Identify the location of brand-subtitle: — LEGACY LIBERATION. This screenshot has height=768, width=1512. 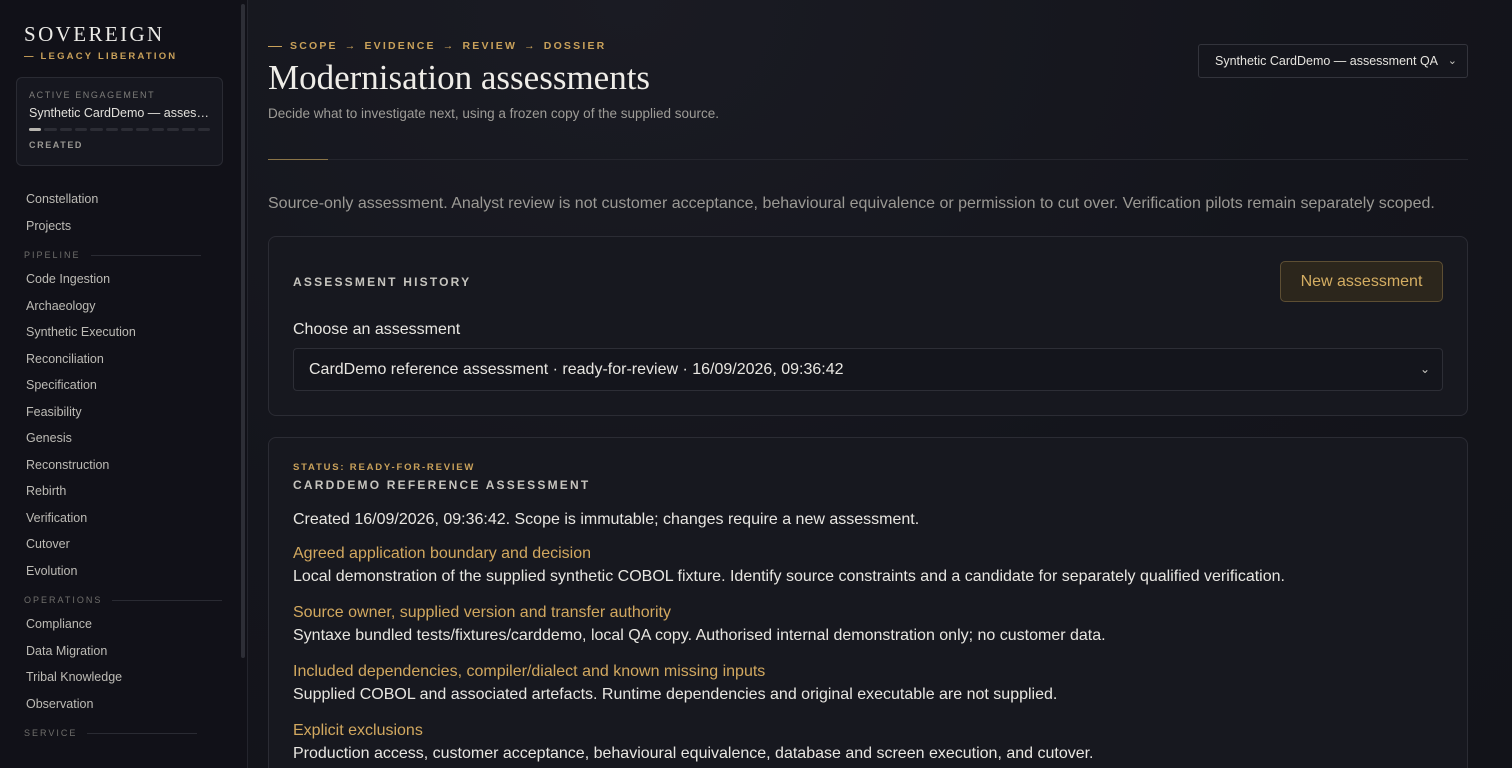
(101, 56).